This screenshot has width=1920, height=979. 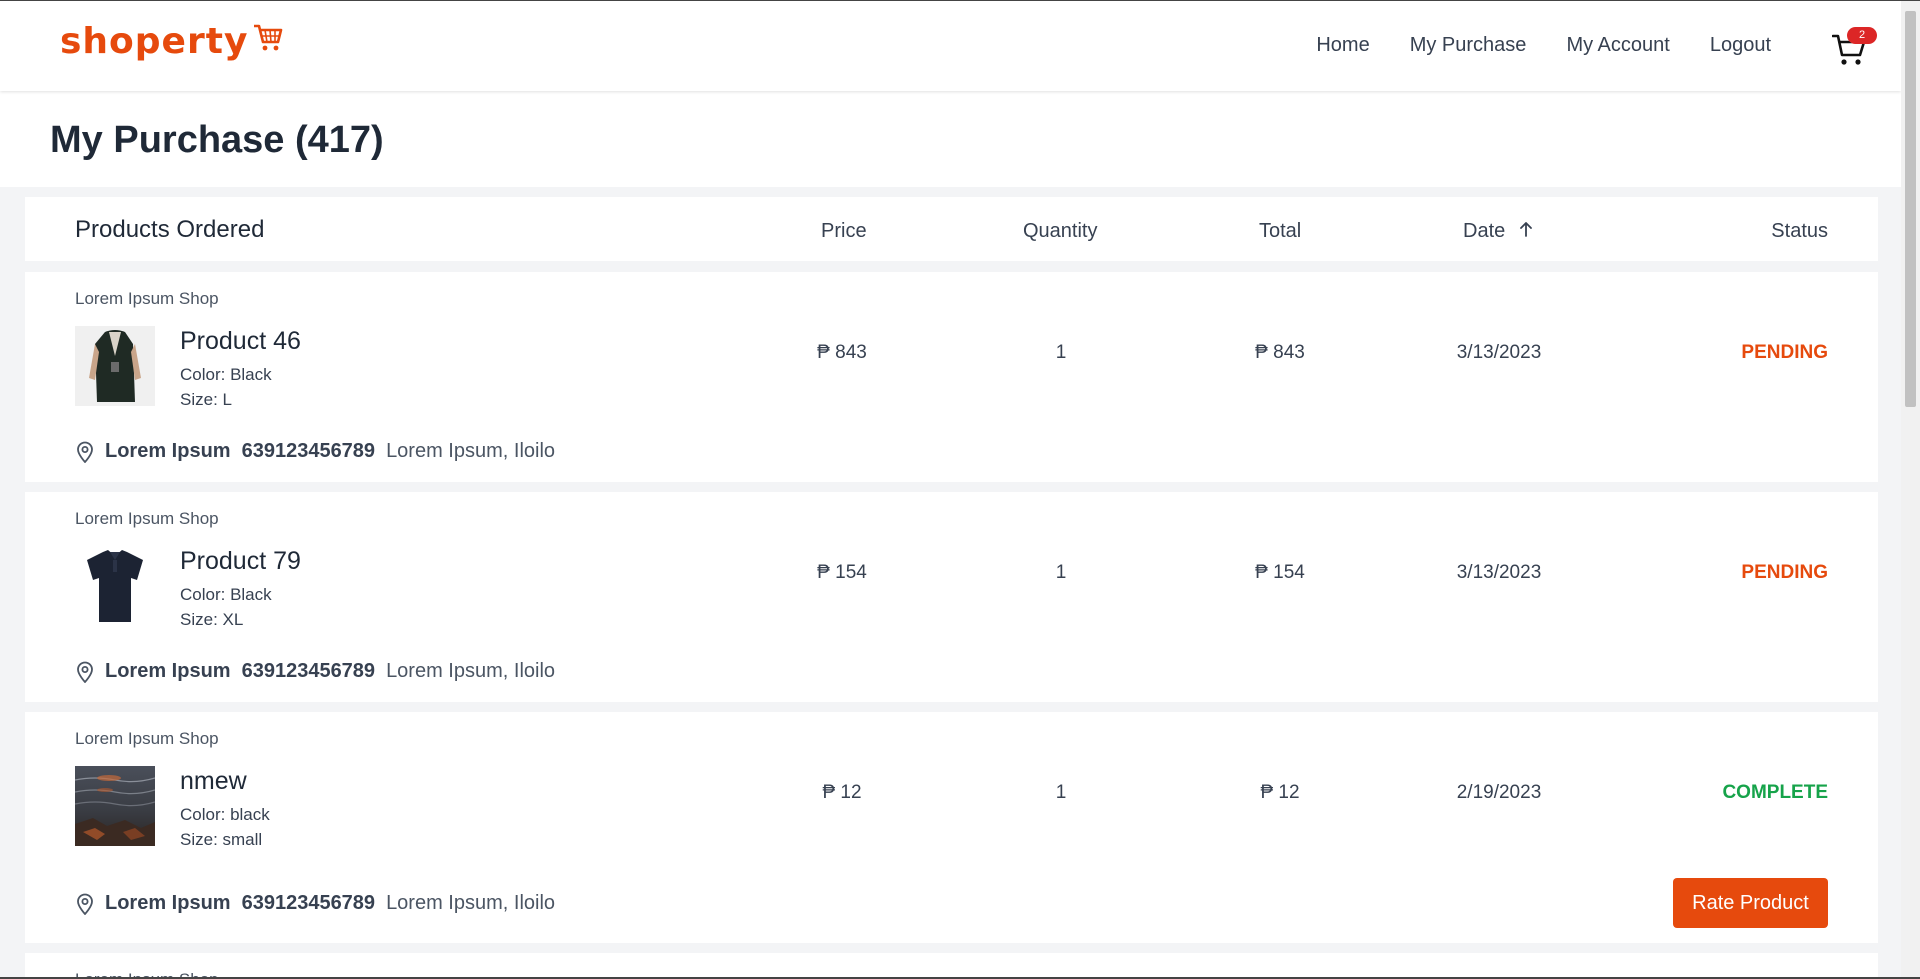 What do you see at coordinates (1468, 45) in the screenshot?
I see `nav-my-purchase: My Purchase` at bounding box center [1468, 45].